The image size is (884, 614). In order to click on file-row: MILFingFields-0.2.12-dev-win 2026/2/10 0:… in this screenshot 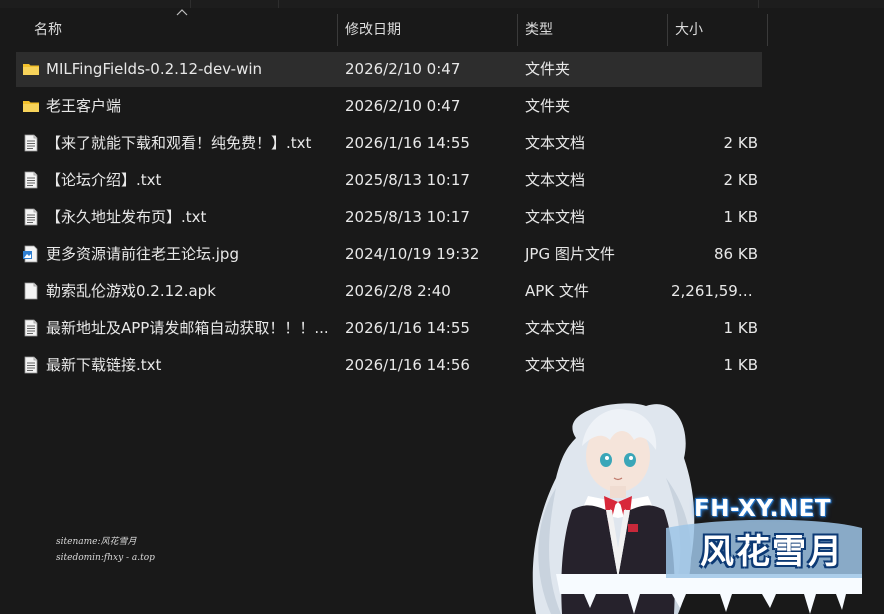, I will do `click(389, 69)`.